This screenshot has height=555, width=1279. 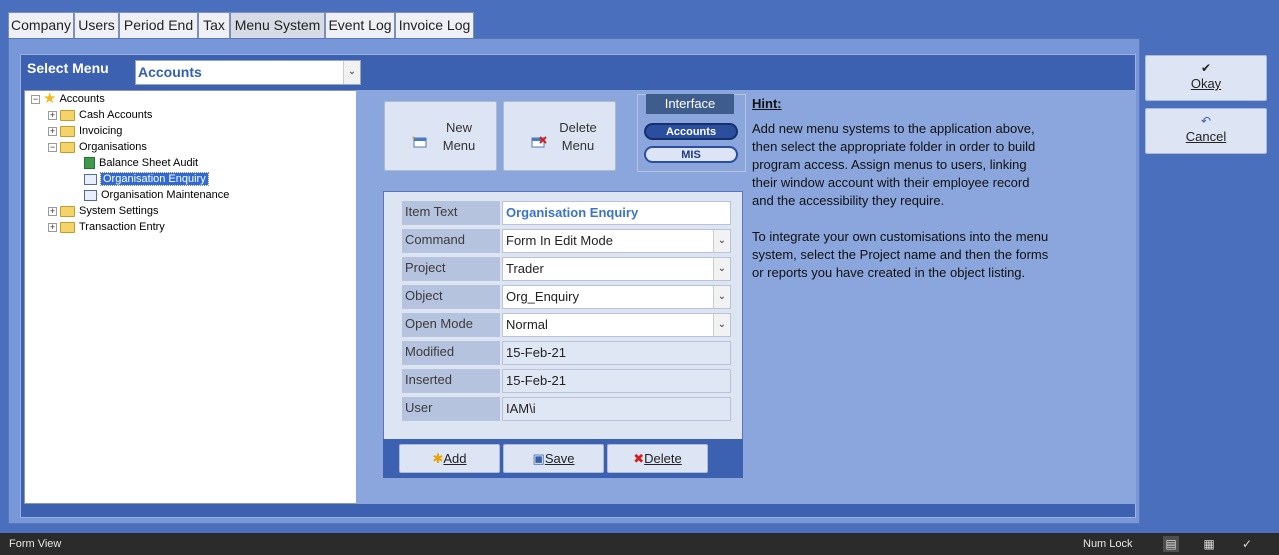 What do you see at coordinates (451, 353) in the screenshot?
I see `modified-label: Modified` at bounding box center [451, 353].